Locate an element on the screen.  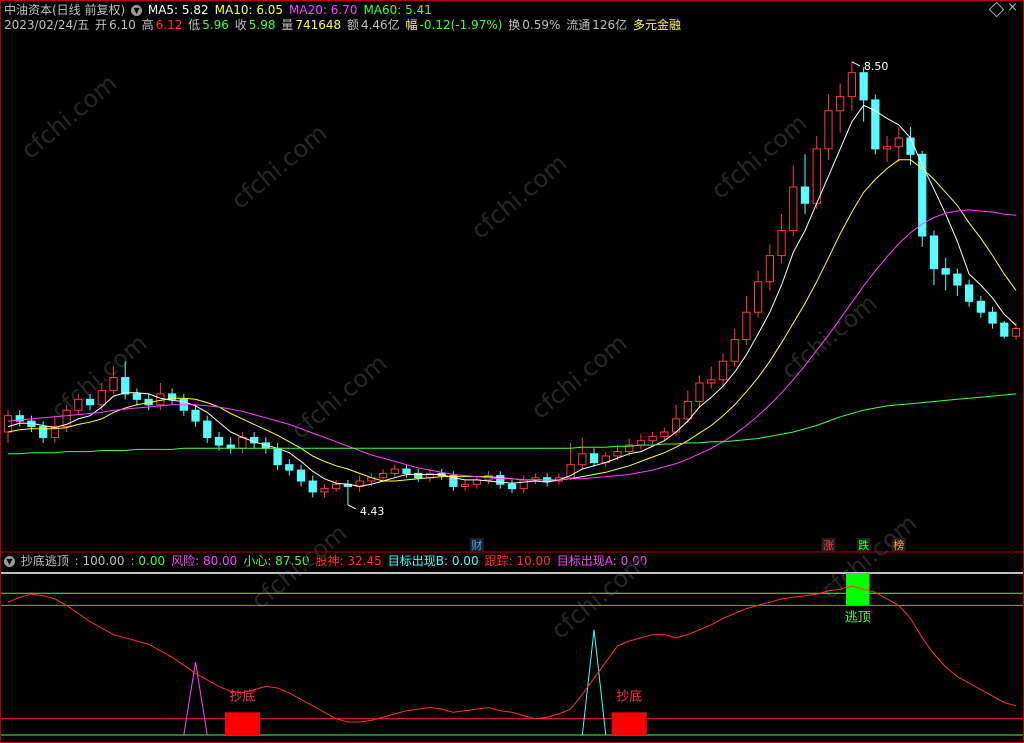
signal-label: 逃顶 is located at coordinates (858, 617).